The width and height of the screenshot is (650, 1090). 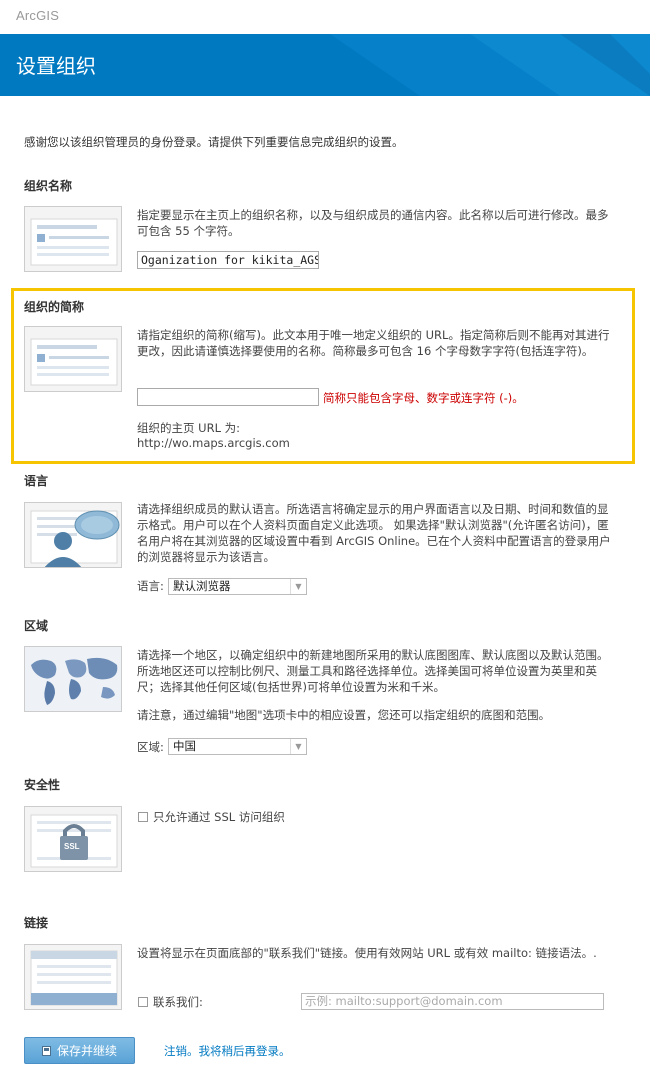 What do you see at coordinates (202, 586) in the screenshot?
I see `language-select-value: 默认浏览器` at bounding box center [202, 586].